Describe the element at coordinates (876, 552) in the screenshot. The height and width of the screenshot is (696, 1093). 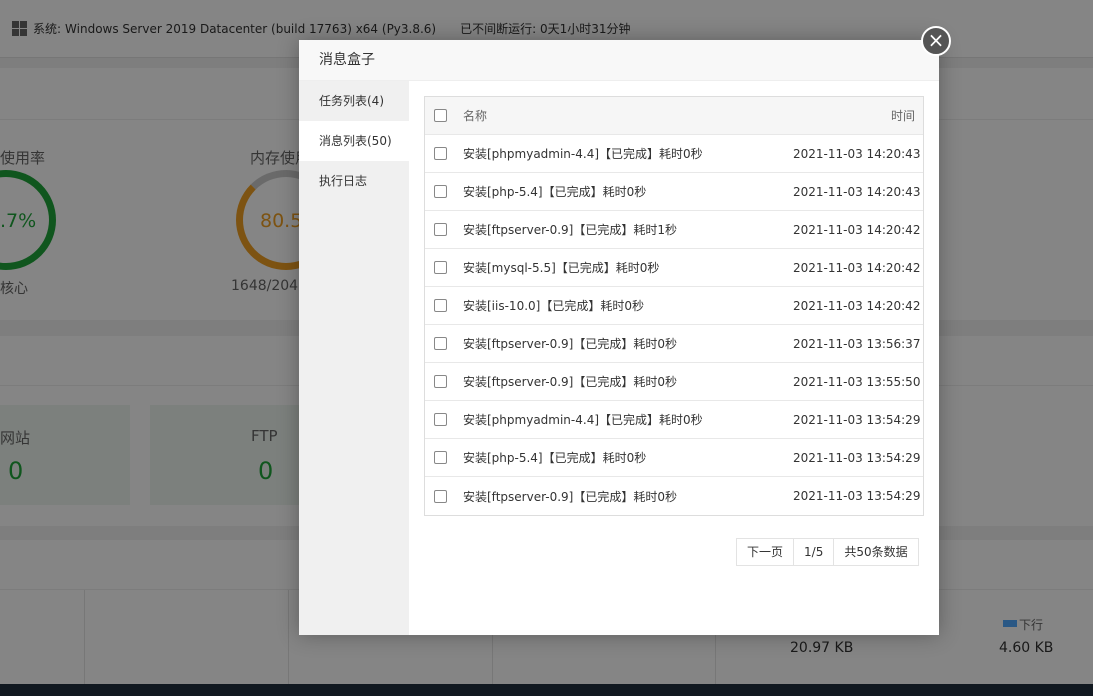
I see `total-count: 共50条数据` at that location.